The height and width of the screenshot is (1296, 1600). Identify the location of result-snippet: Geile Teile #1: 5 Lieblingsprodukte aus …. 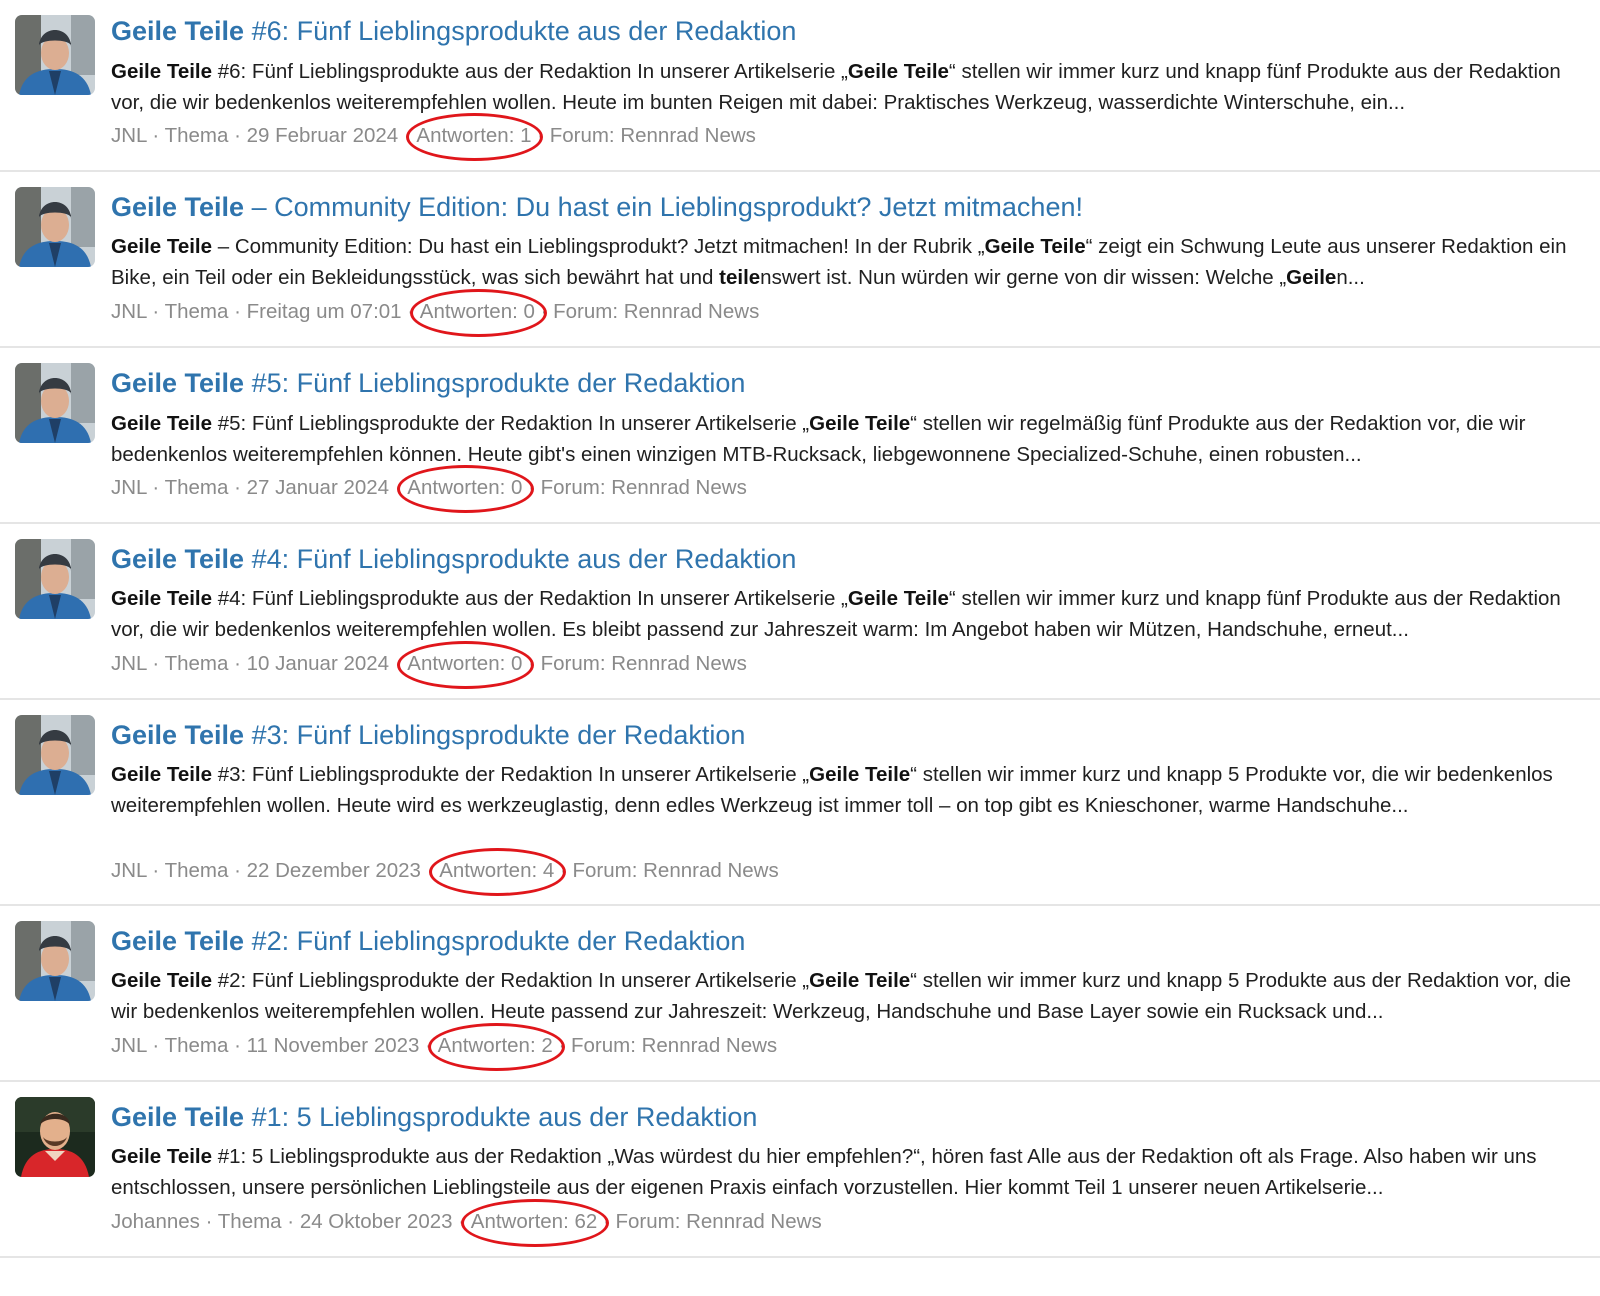
(843, 1172).